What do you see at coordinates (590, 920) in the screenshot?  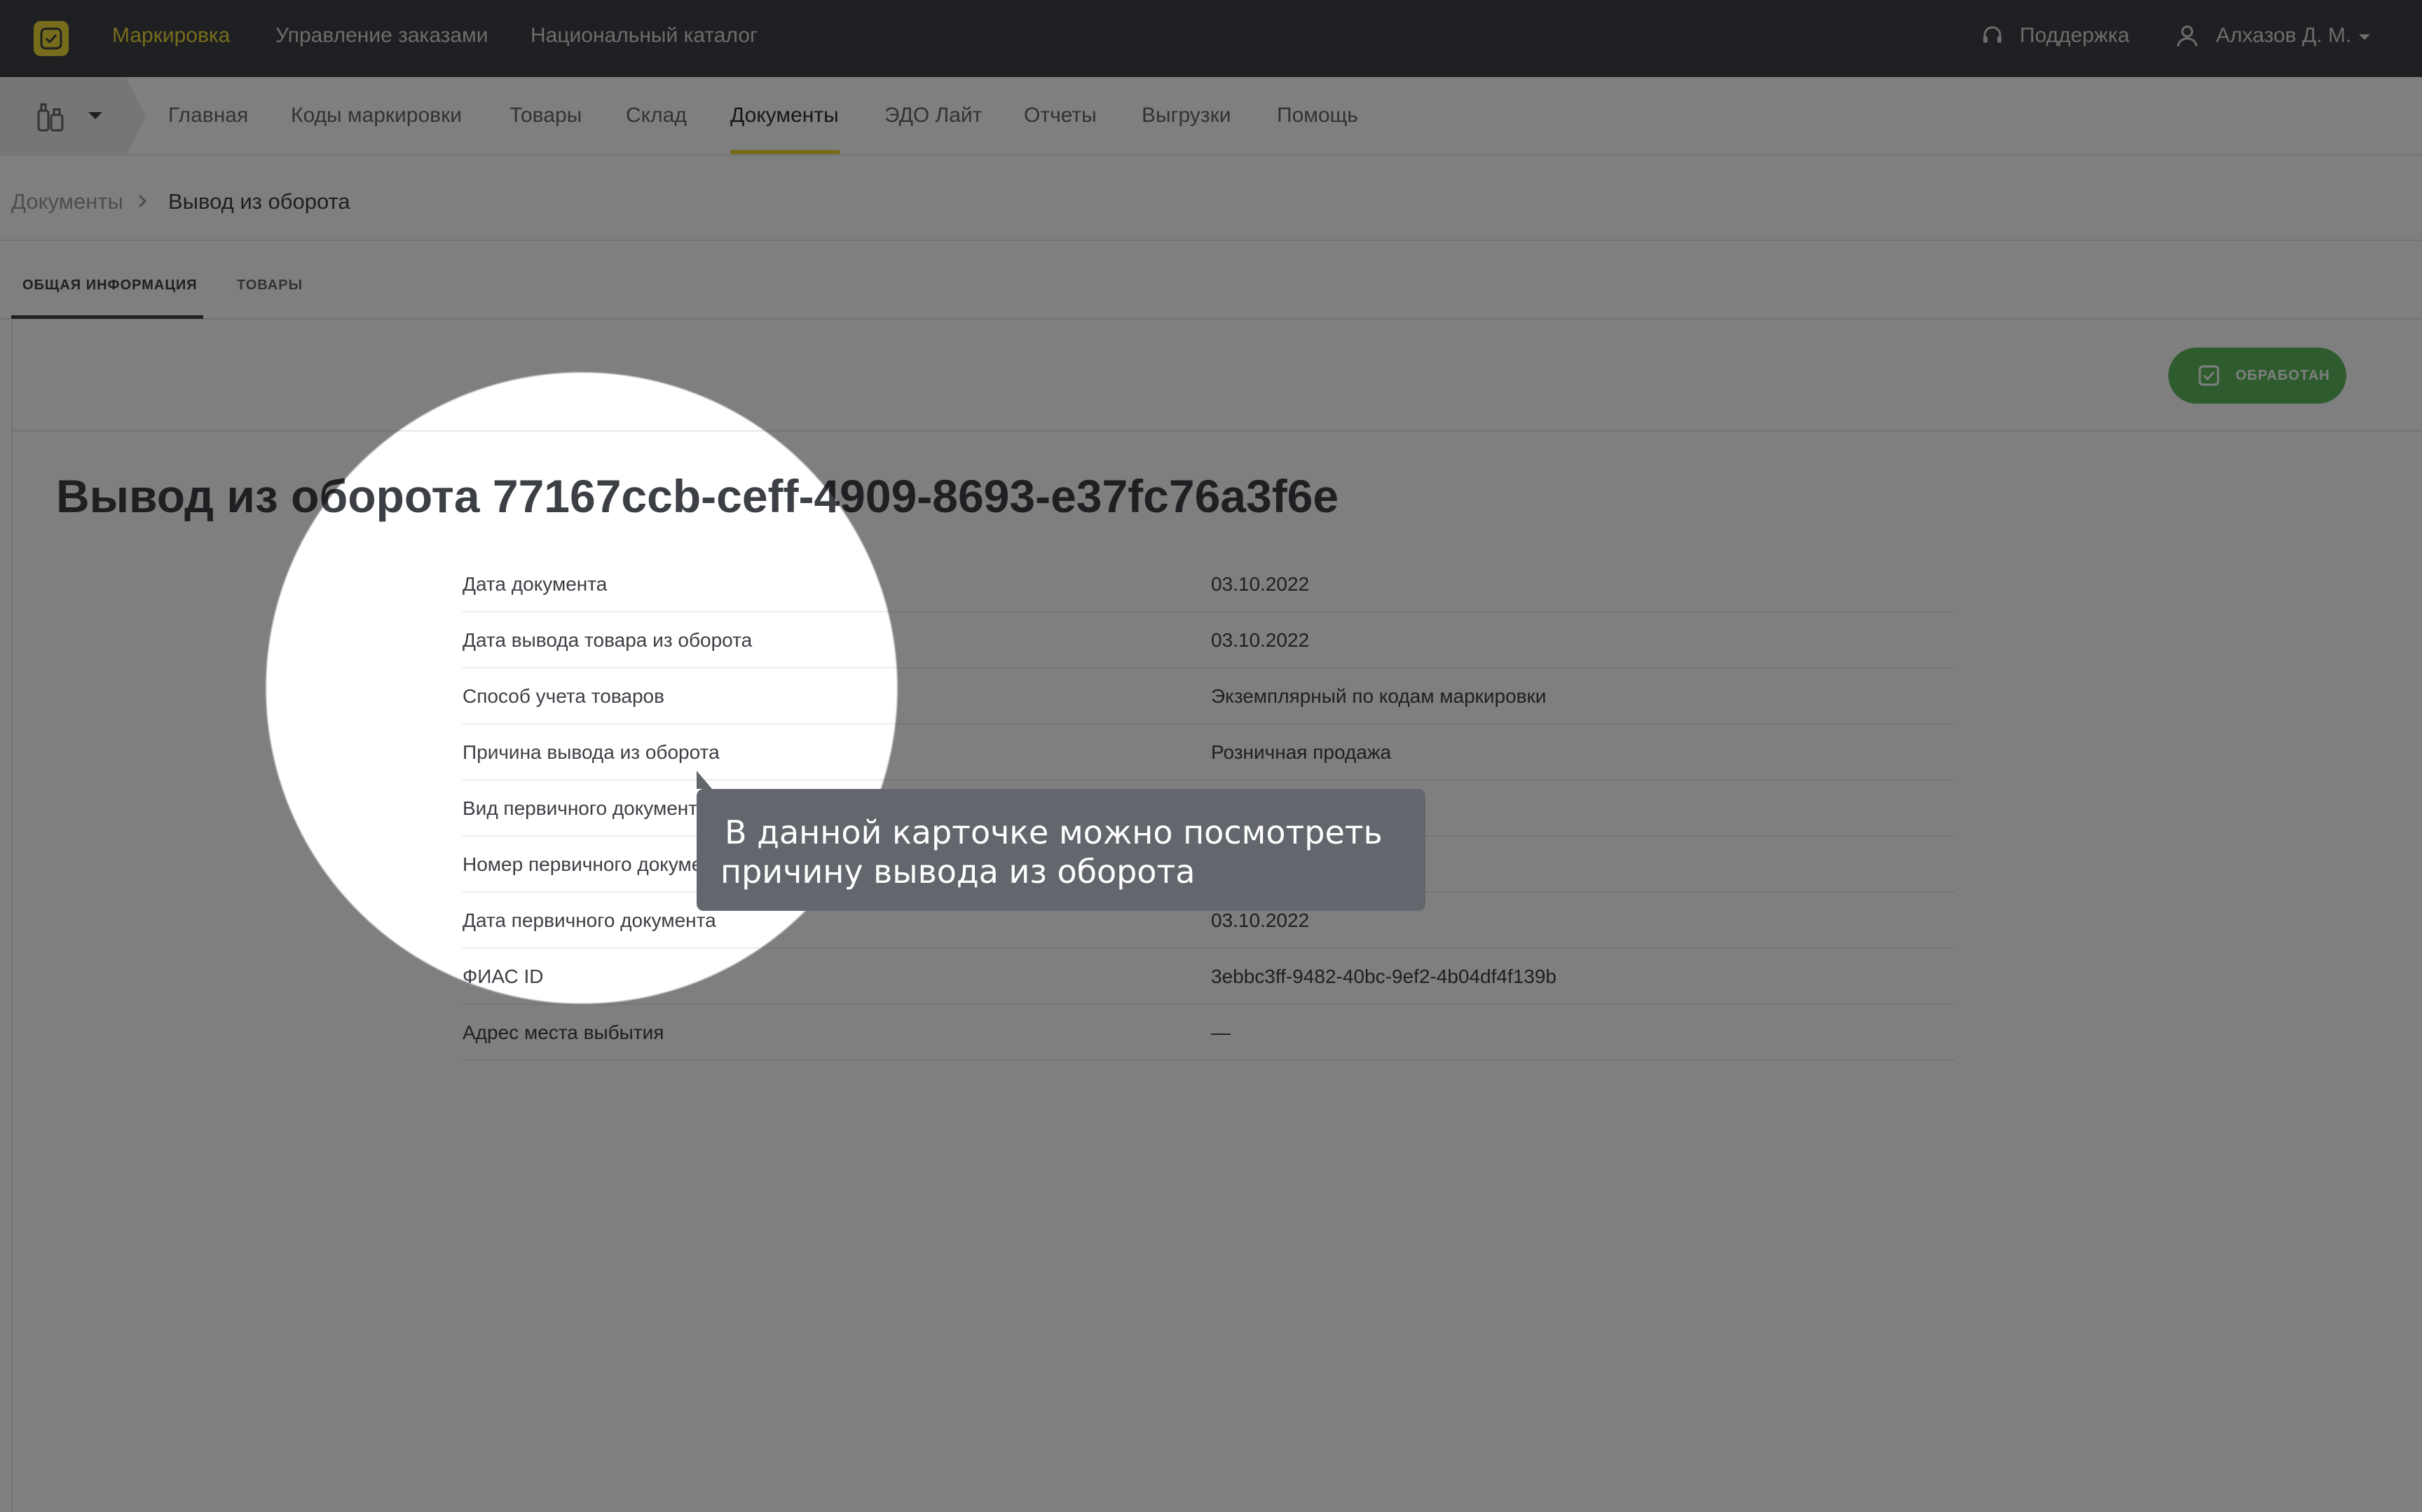 I see `field-label: Дата первичного документа` at bounding box center [590, 920].